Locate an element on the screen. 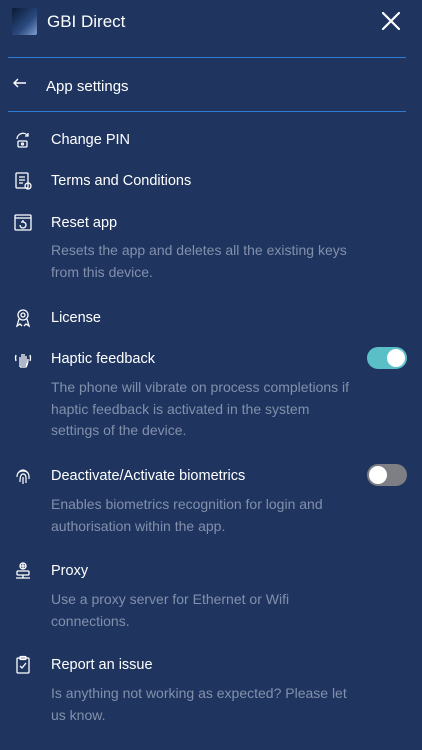 The width and height of the screenshot is (422, 750). haptic-icon is located at coordinates (23, 359).